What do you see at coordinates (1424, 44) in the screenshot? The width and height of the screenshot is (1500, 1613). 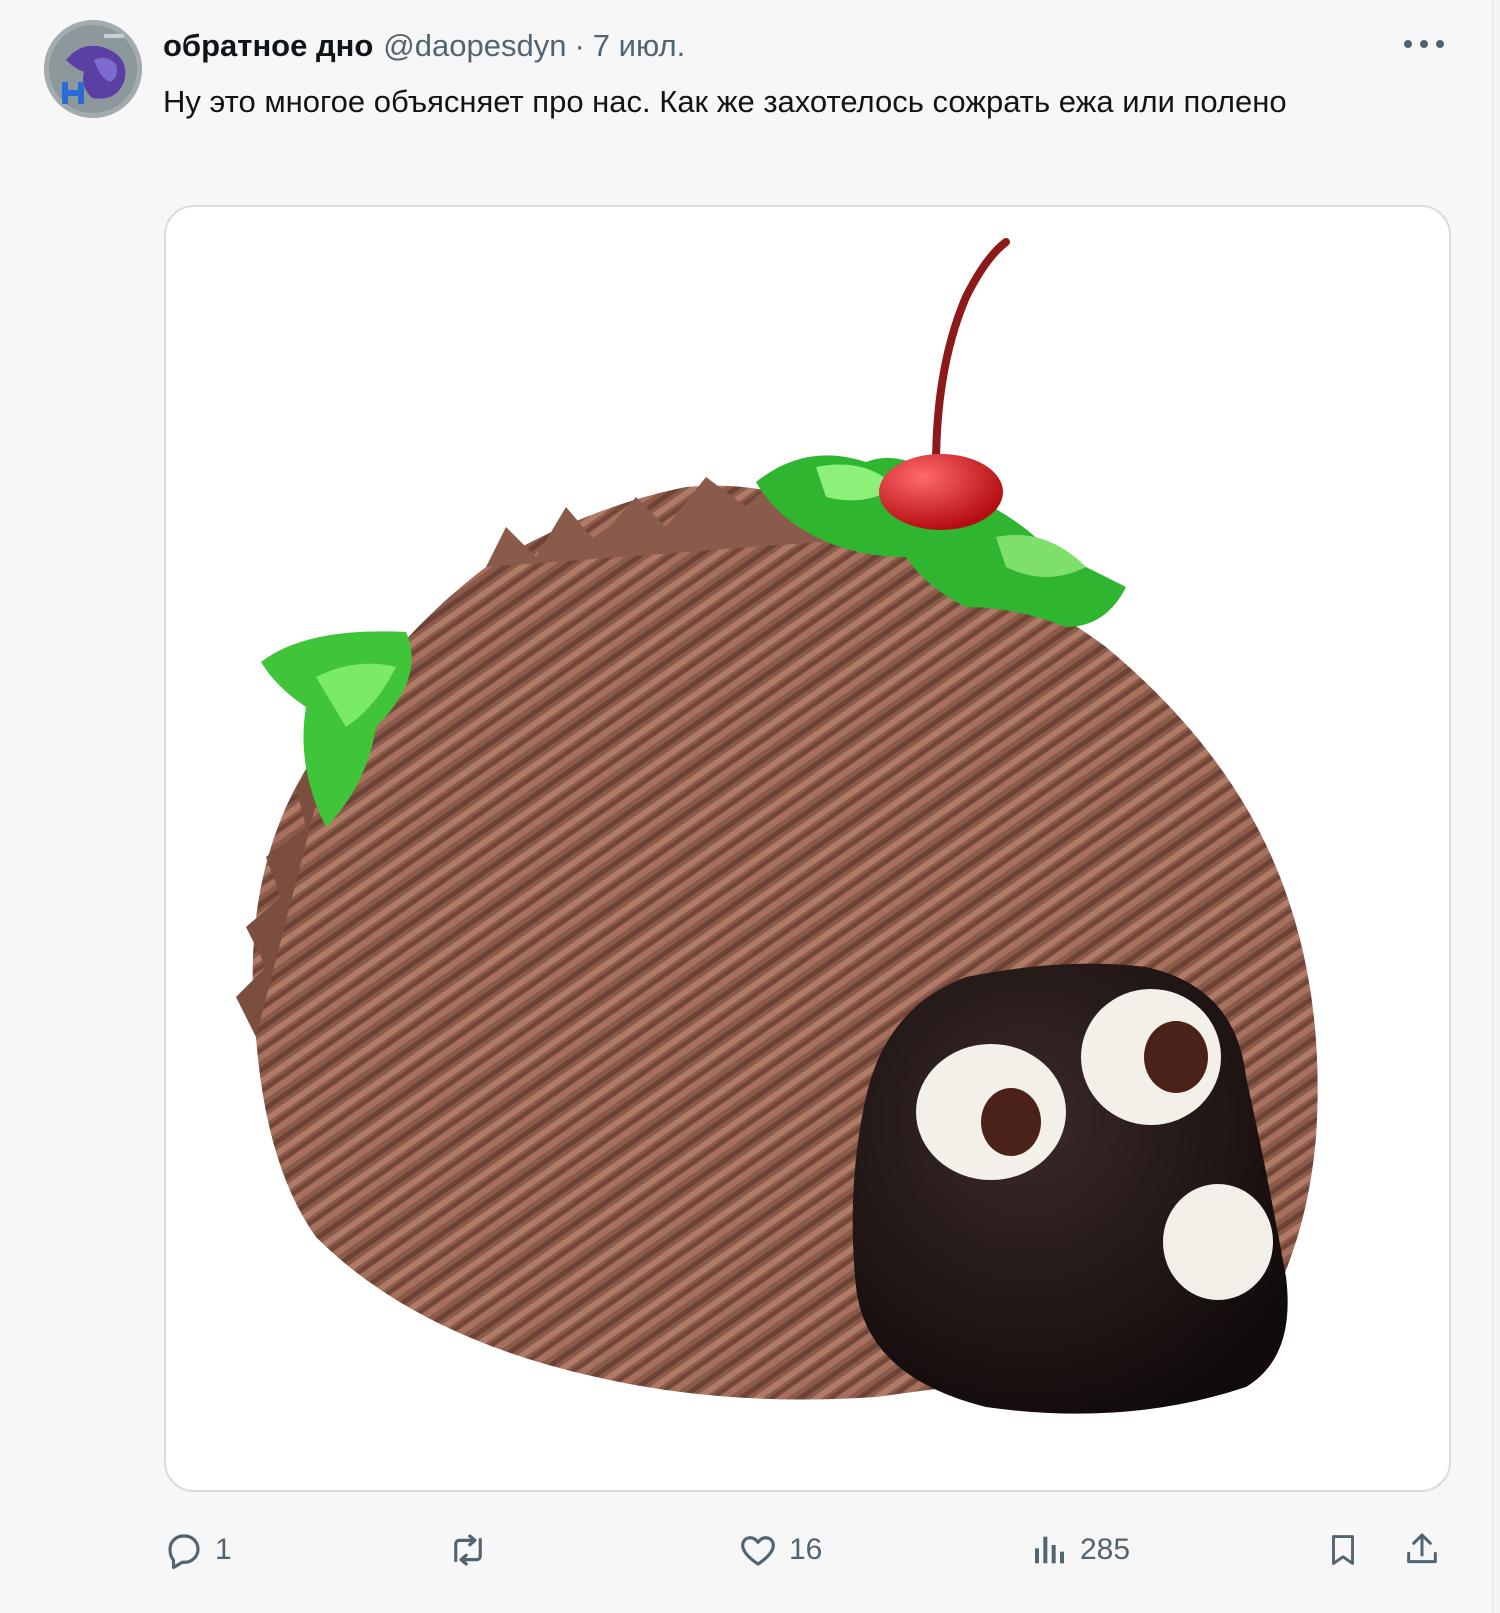 I see `more-options-icon` at bounding box center [1424, 44].